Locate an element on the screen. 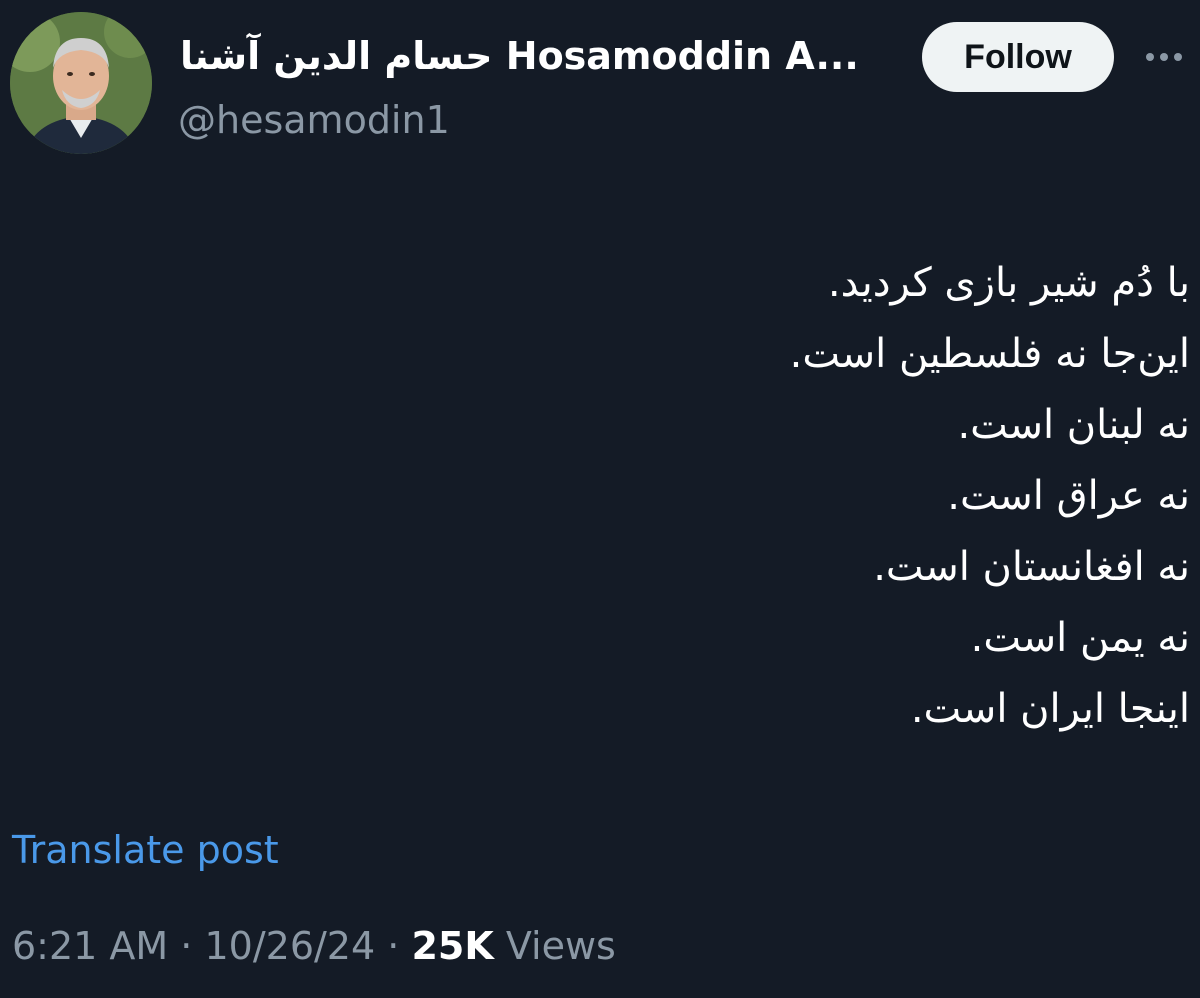 This screenshot has width=1200, height=998. avatar is located at coordinates (81, 83).